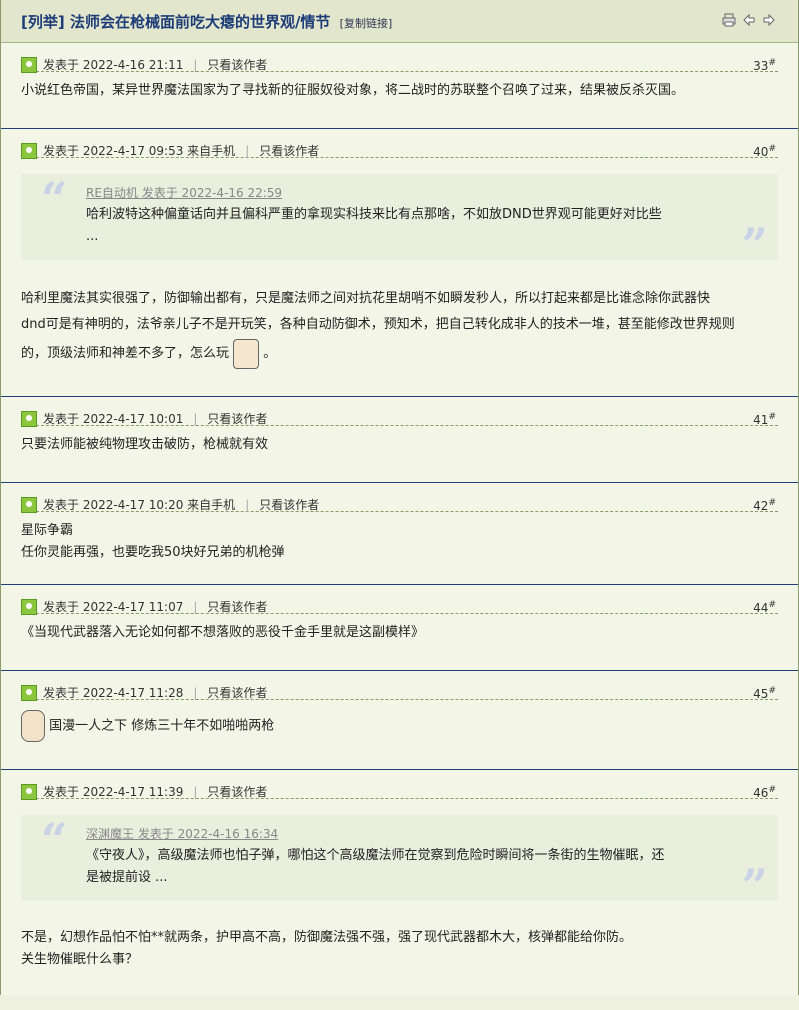  I want to click on quote-header: RE自动机 发表于 2022-4-16 22:59, so click(402, 193).